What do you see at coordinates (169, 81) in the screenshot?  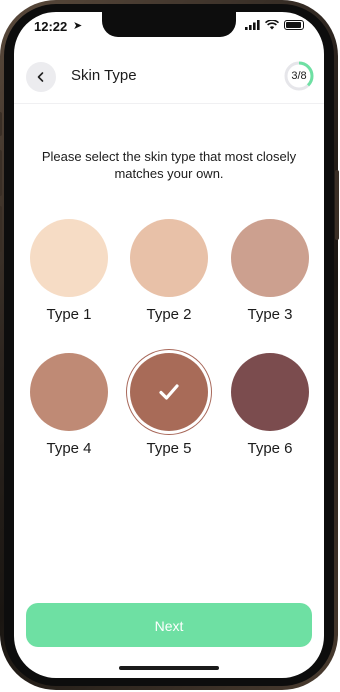 I see `header: Skin Type 3/8` at bounding box center [169, 81].